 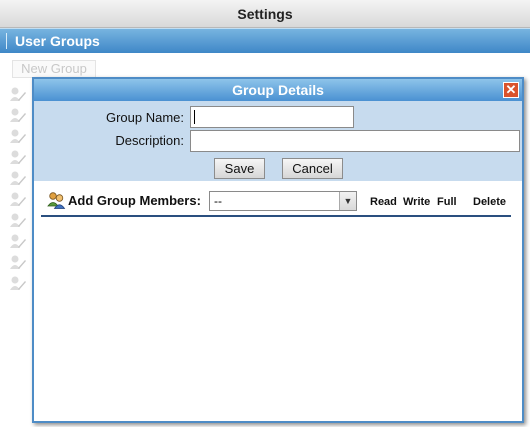 What do you see at coordinates (272, 117) in the screenshot?
I see `group-name-input` at bounding box center [272, 117].